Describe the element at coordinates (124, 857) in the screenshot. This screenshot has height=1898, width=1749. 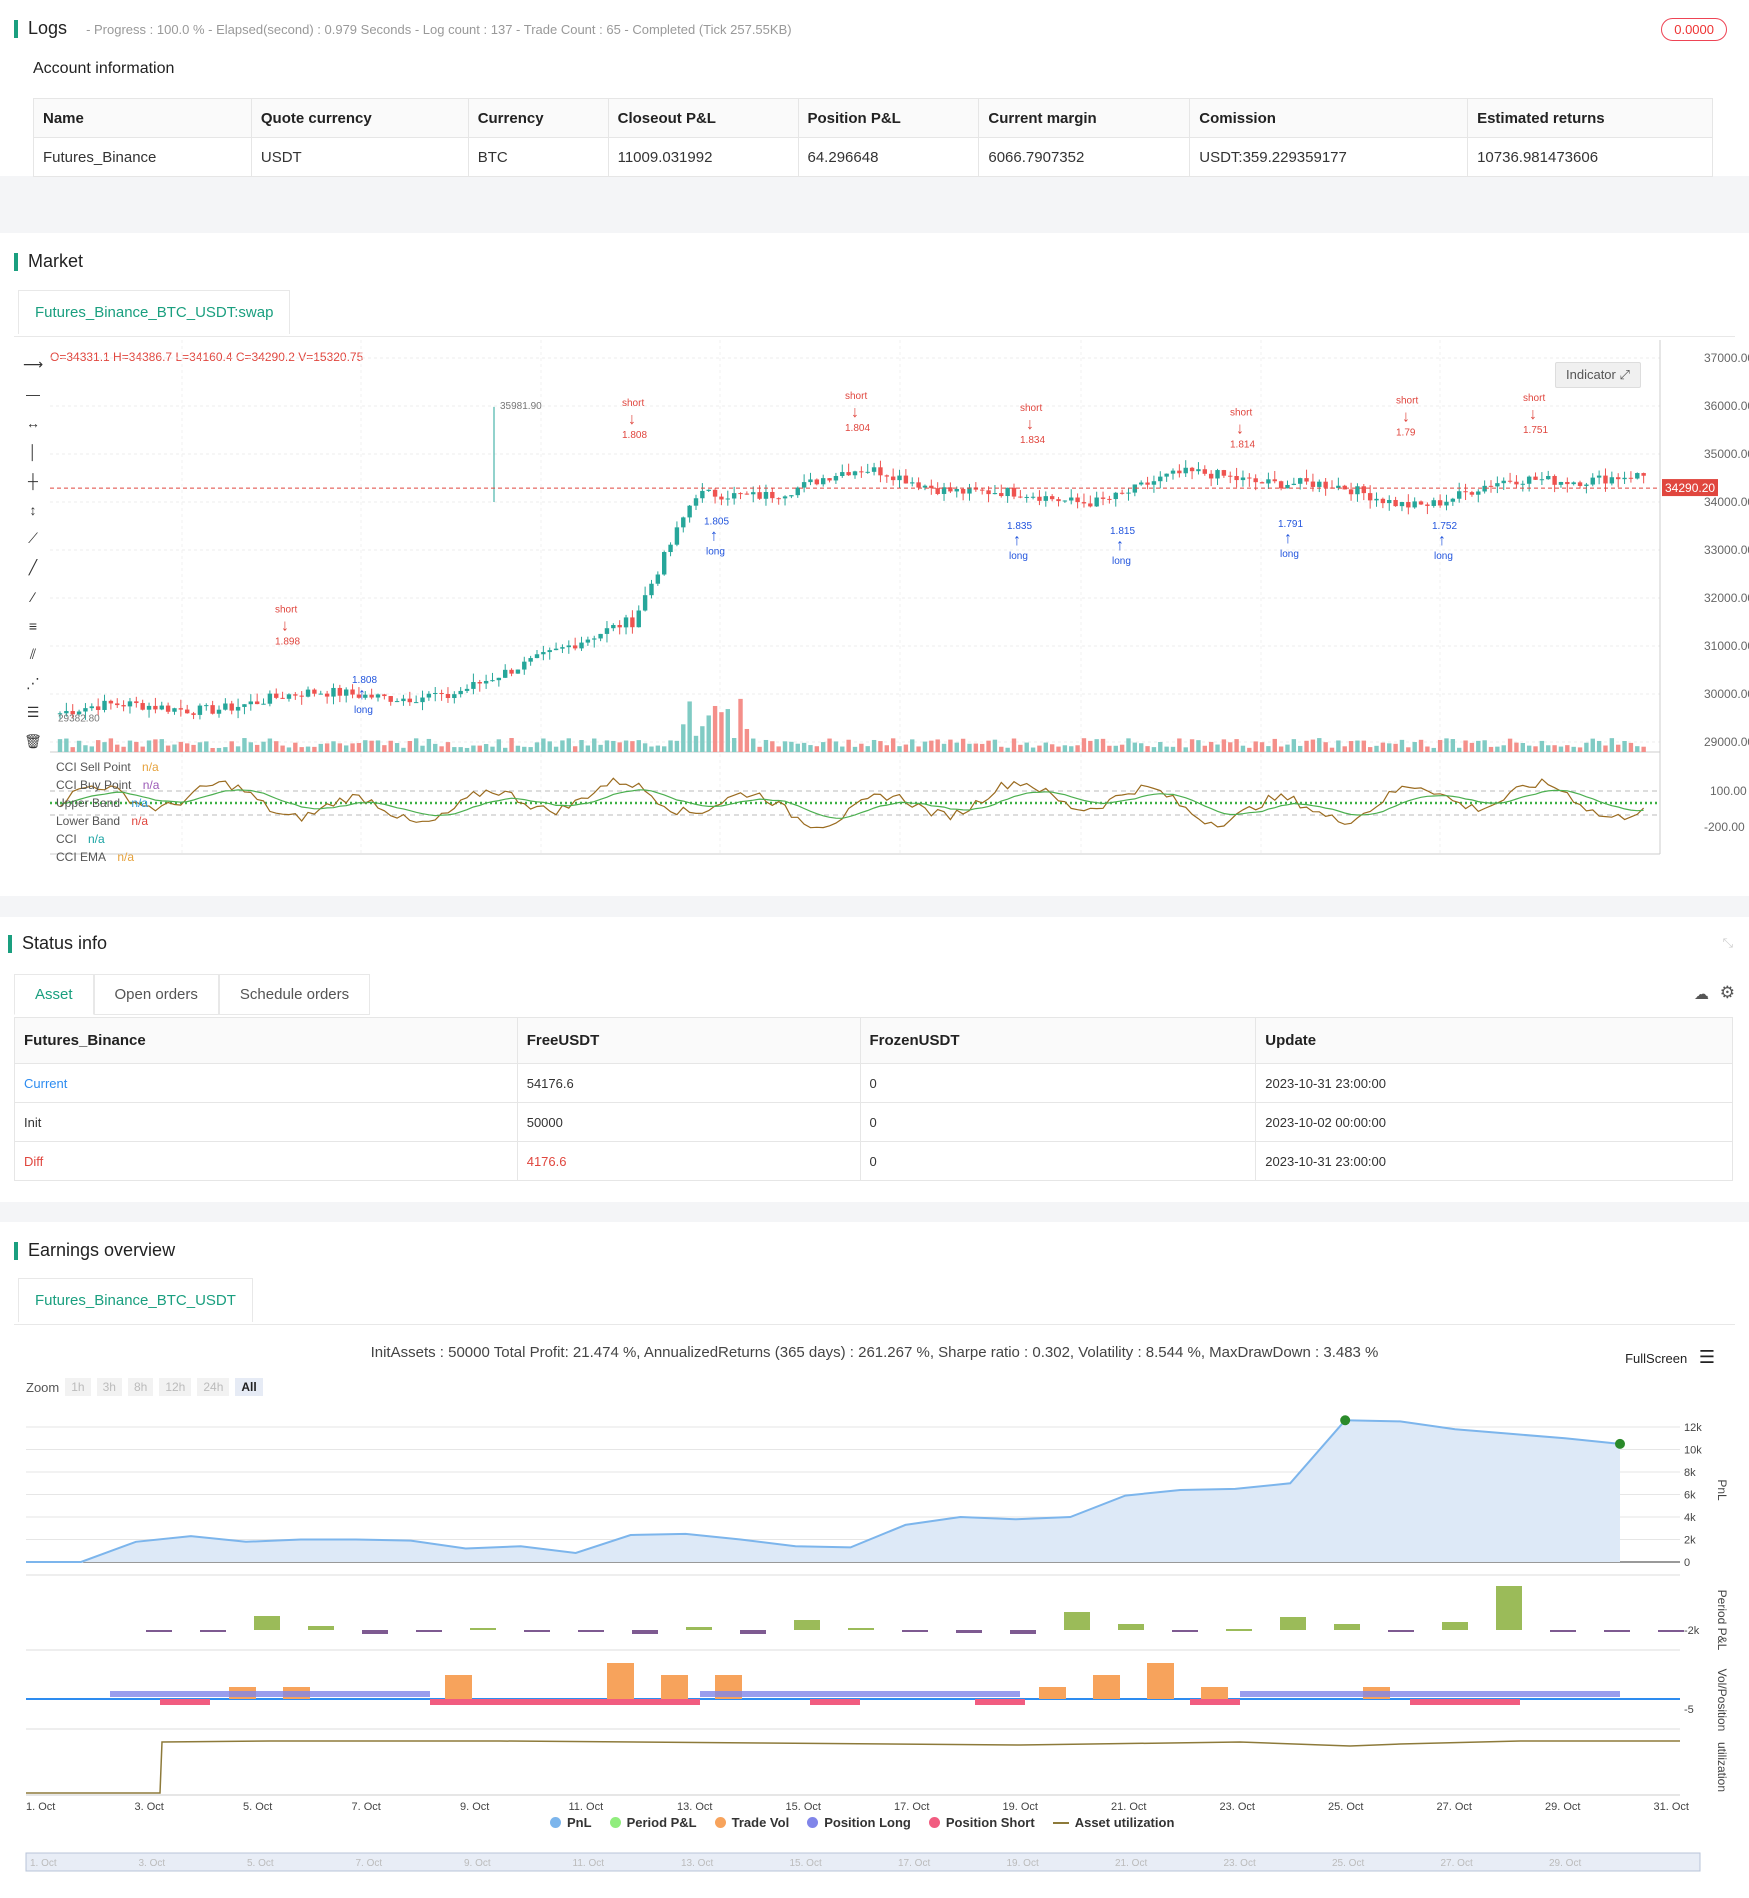
I see `legend-value: n/a` at that location.